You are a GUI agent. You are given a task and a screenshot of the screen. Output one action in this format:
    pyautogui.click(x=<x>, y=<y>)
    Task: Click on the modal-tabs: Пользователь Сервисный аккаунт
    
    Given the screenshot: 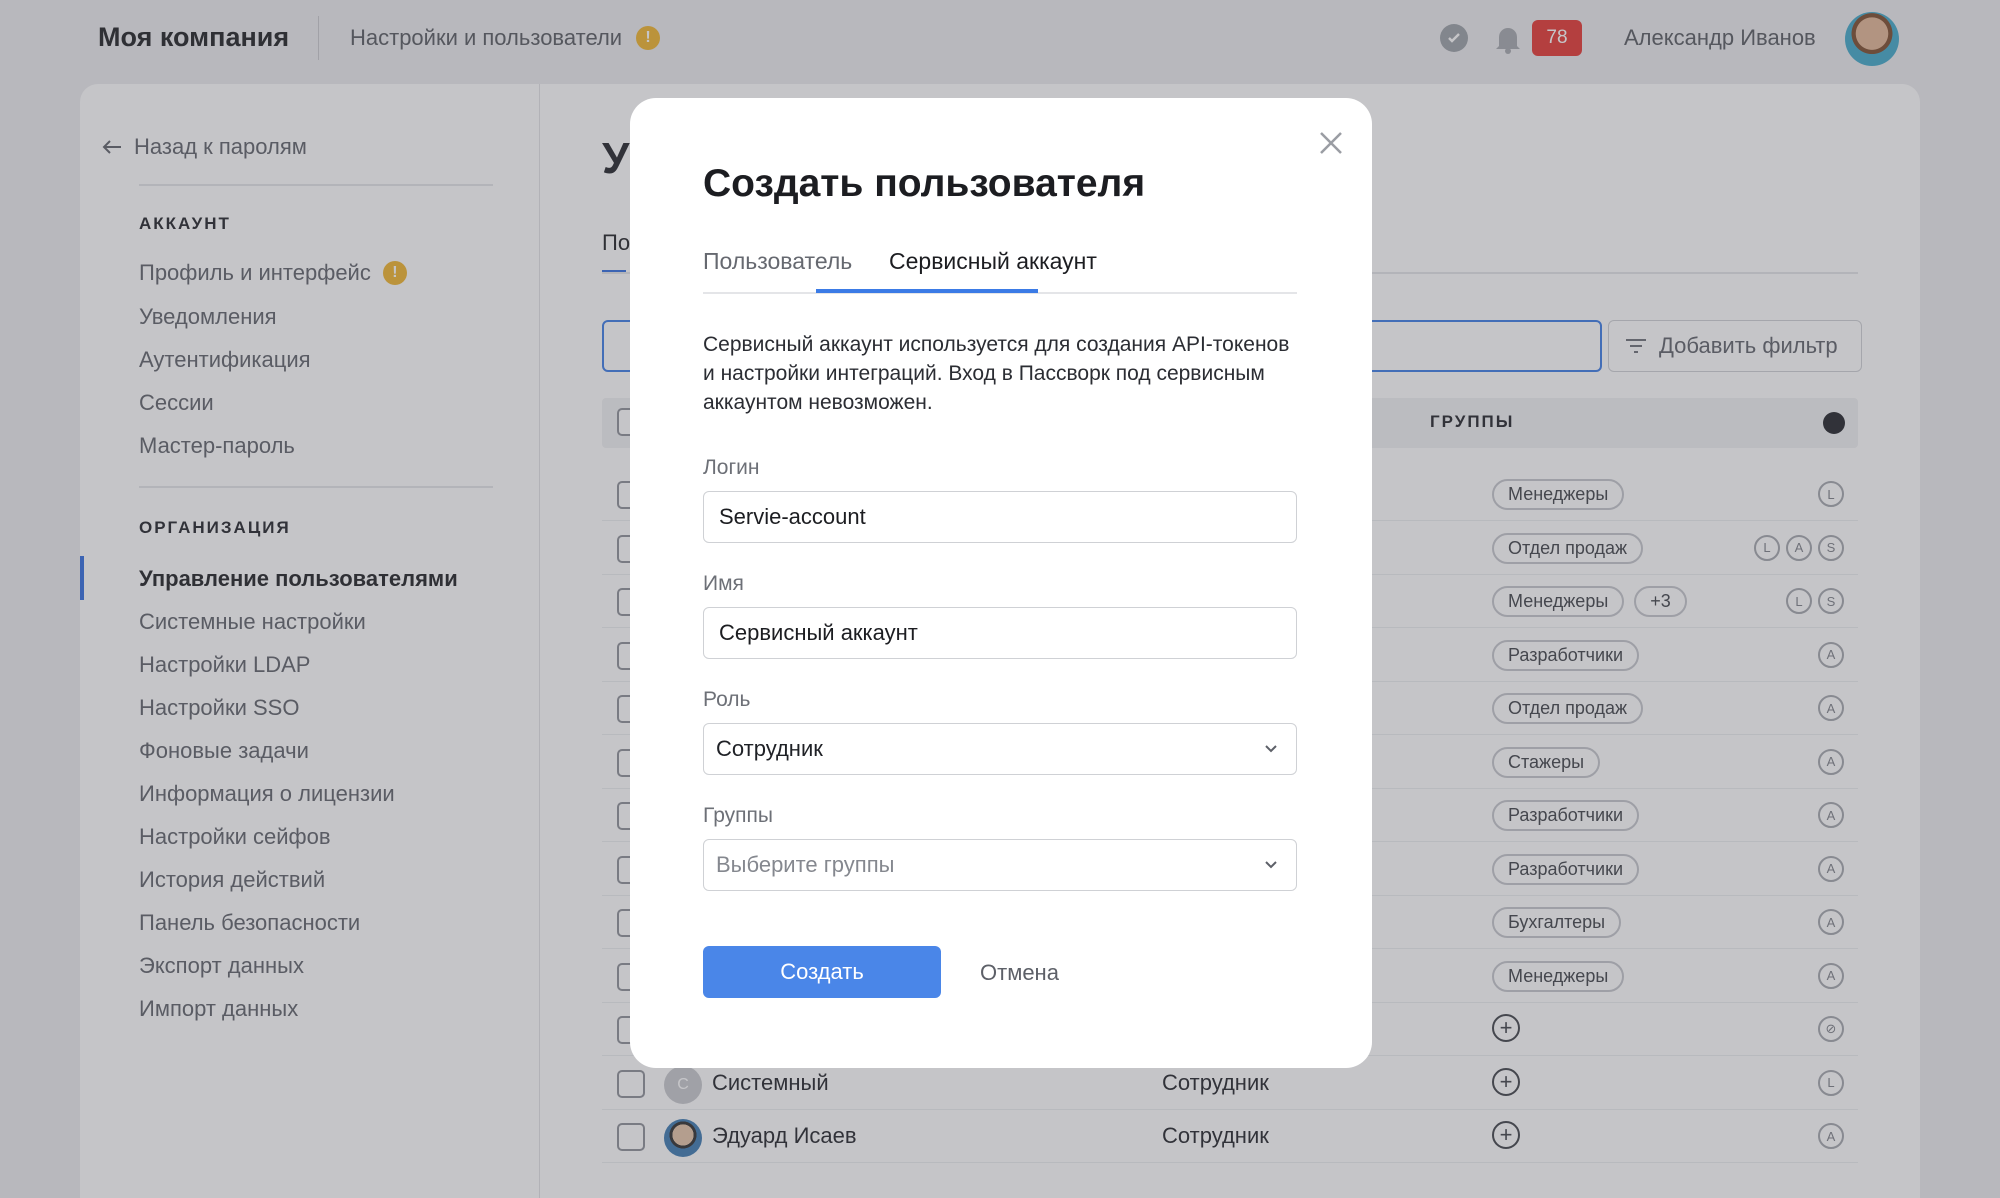 What is the action you would take?
    pyautogui.click(x=1000, y=271)
    